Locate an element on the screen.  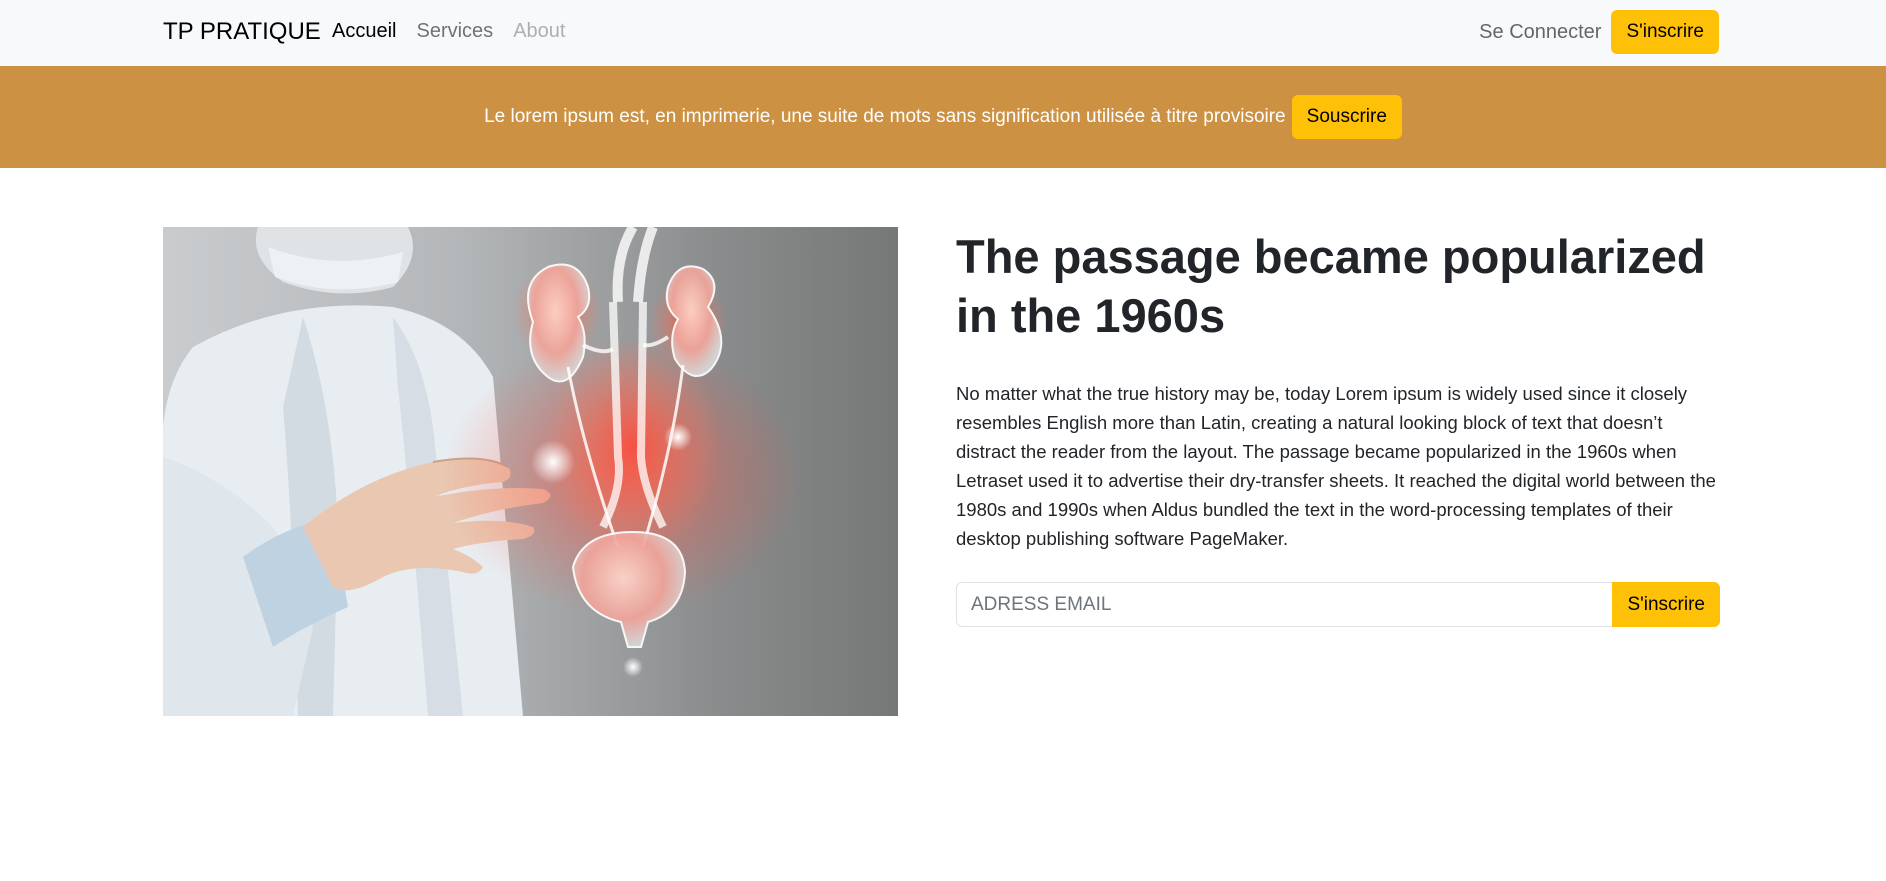
email-input is located at coordinates (1284, 604).